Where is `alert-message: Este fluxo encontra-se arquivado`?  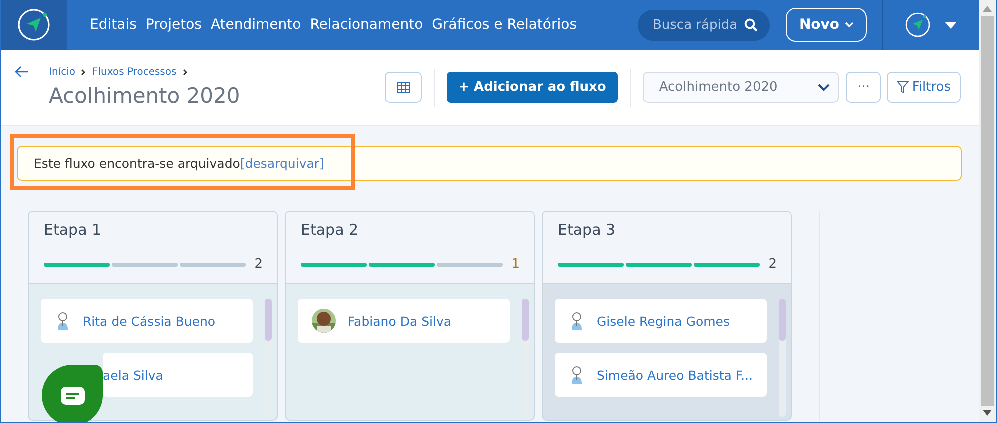
alert-message: Este fluxo encontra-se arquivado is located at coordinates (137, 163).